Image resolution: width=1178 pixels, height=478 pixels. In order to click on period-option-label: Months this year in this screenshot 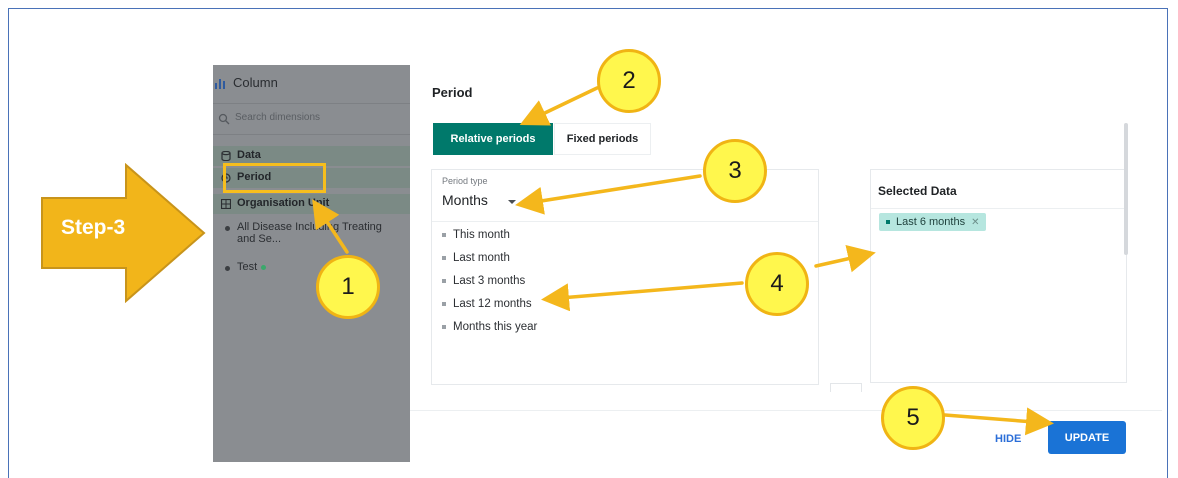, I will do `click(495, 327)`.